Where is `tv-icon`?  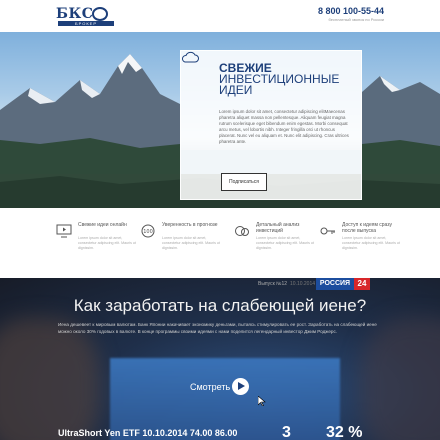 tv-icon is located at coordinates (64, 231).